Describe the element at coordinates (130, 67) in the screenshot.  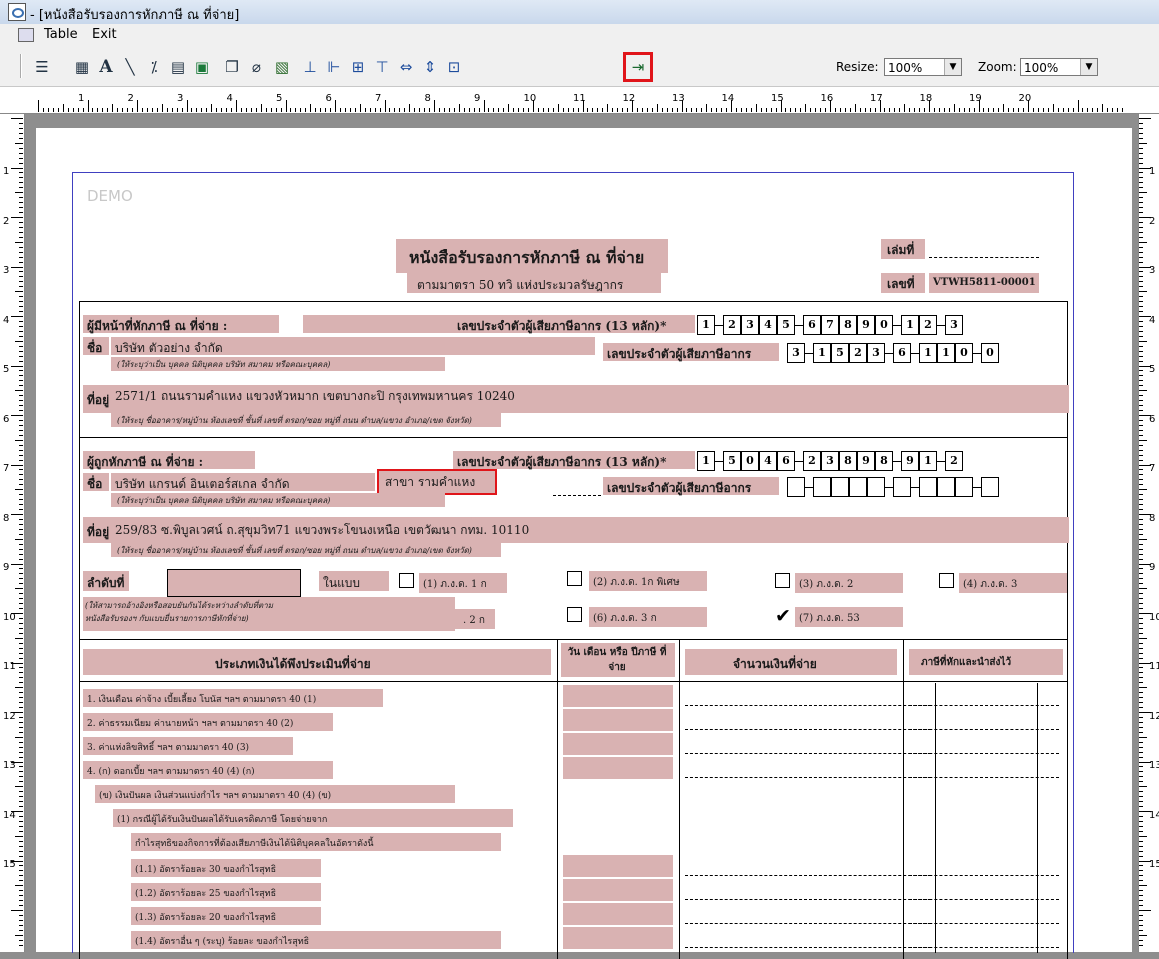
I see `line-icon: ╲` at that location.